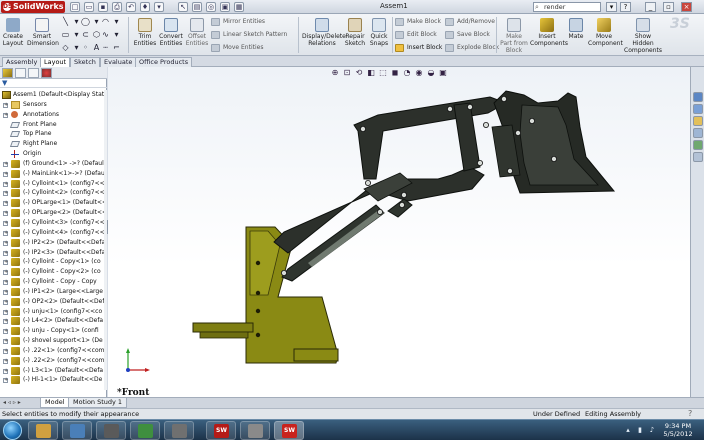 This screenshot has width=704, height=440. What do you see at coordinates (171, 32) in the screenshot?
I see `convert-entities-button: Convert Entities` at bounding box center [171, 32].